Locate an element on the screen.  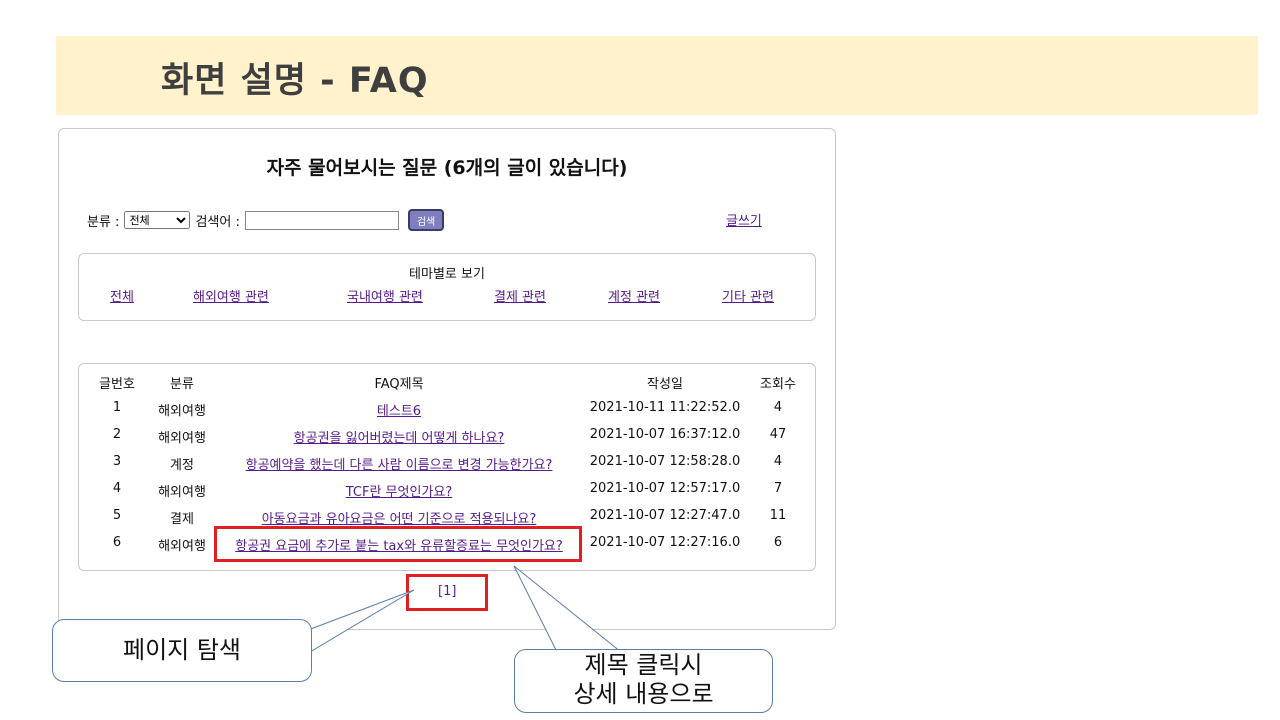
page-nav-callout: 페이지 탐색 is located at coordinates (182, 650).